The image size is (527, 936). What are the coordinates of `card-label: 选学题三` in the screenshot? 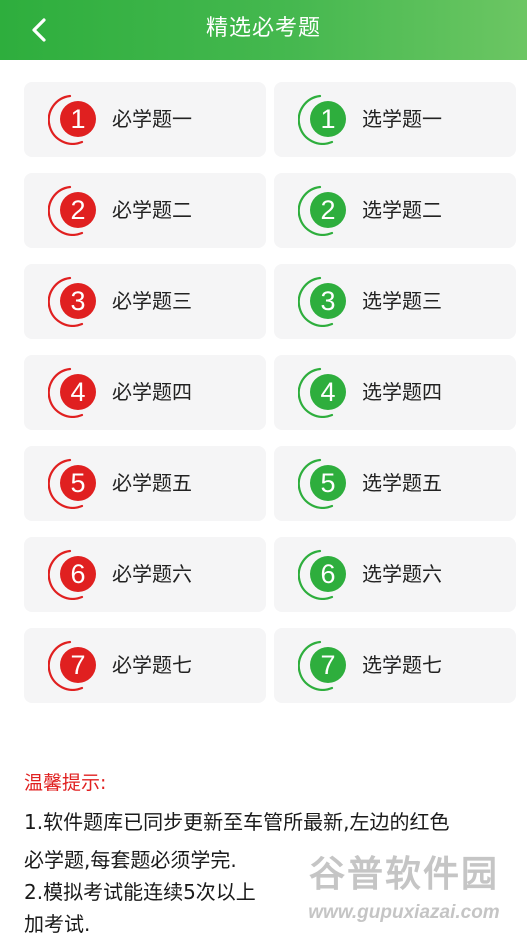 It's located at (402, 301).